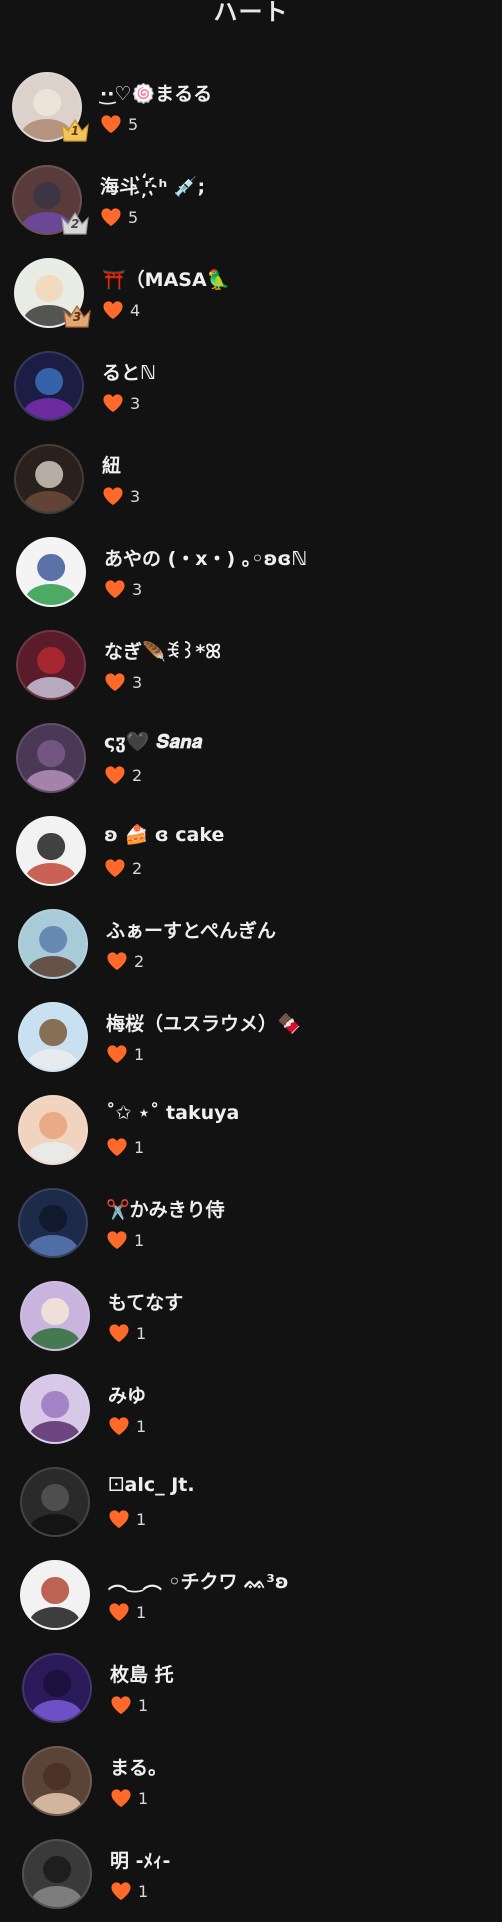 The height and width of the screenshot is (1922, 502). What do you see at coordinates (251, 1505) in the screenshot?
I see `list-item: ⚀alc_ Jt. 1` at bounding box center [251, 1505].